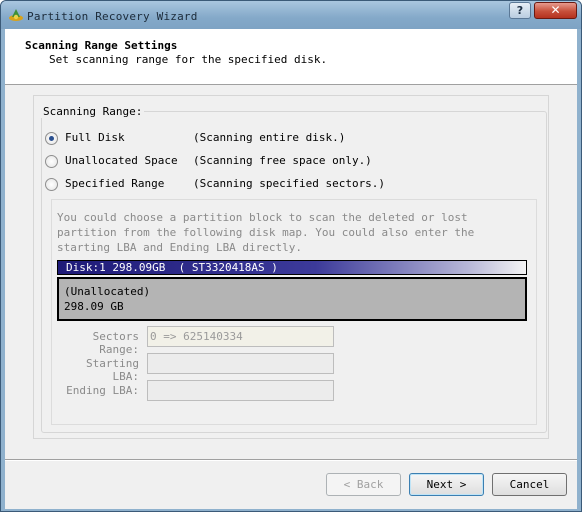  I want to click on footer-divider-highlight, so click(291, 460).